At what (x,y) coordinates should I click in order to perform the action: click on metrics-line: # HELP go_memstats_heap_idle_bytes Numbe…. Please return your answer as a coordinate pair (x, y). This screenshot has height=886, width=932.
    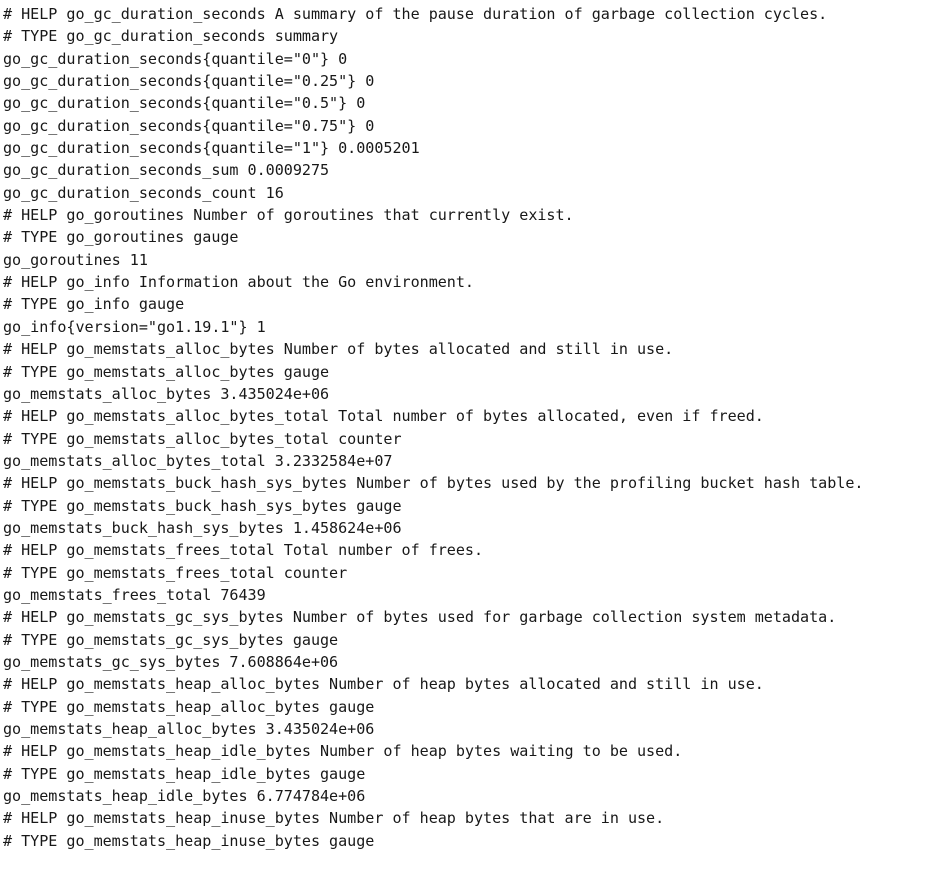
    Looking at the image, I should click on (343, 751).